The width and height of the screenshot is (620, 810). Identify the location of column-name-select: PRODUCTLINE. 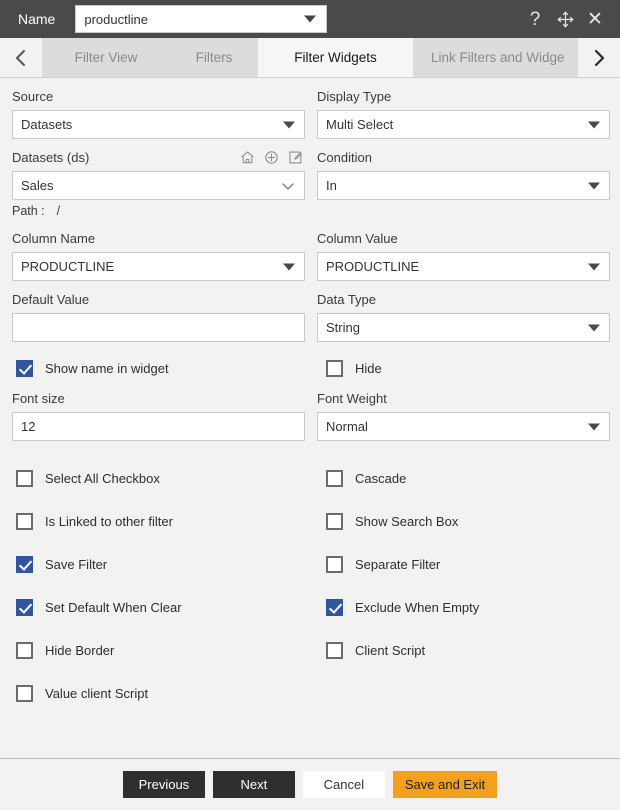
(158, 266).